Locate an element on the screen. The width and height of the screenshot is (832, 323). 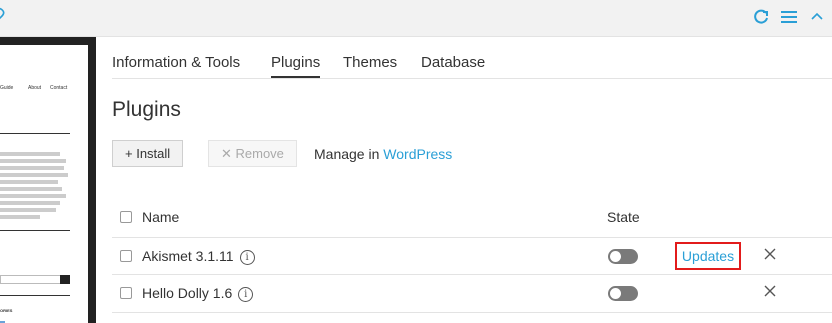
preview-nav-contact: Contact is located at coordinates (59, 88).